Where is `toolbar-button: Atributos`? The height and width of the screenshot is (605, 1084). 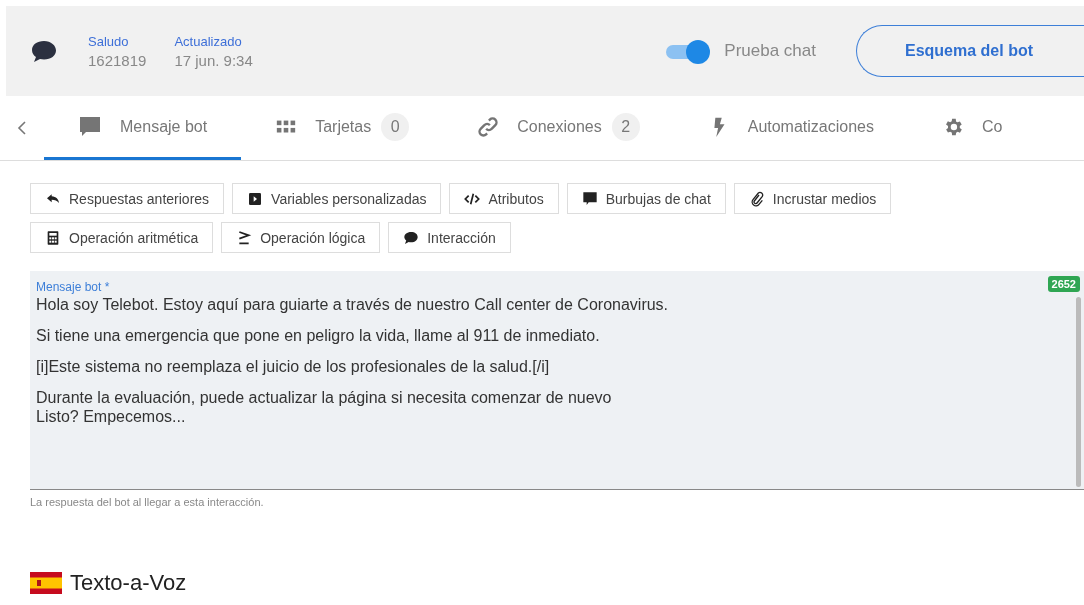 toolbar-button: Atributos is located at coordinates (504, 198).